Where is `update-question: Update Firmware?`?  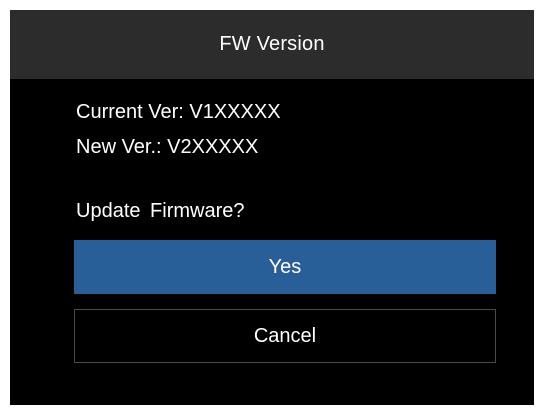
update-question: Update Firmware? is located at coordinates (160, 211).